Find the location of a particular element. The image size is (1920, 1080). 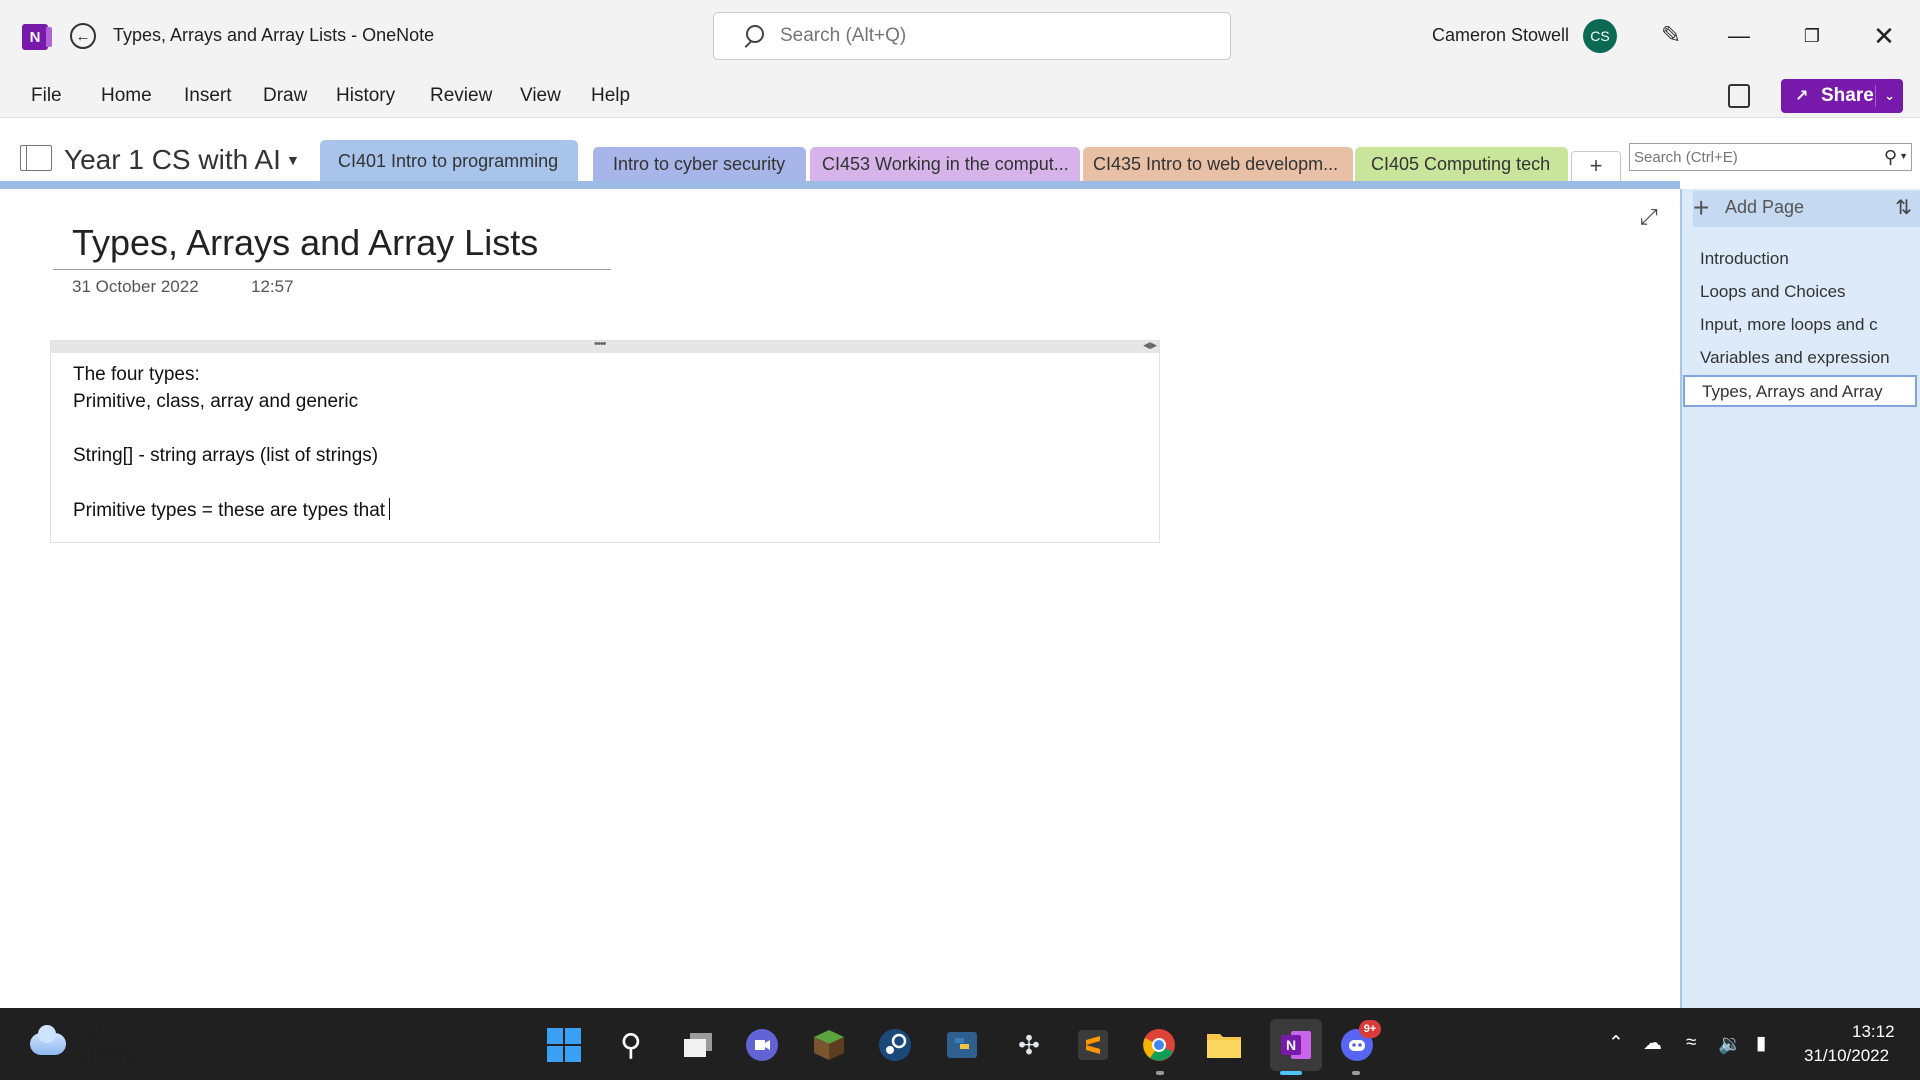

drag-handle-icon: •••• is located at coordinates (600, 344).